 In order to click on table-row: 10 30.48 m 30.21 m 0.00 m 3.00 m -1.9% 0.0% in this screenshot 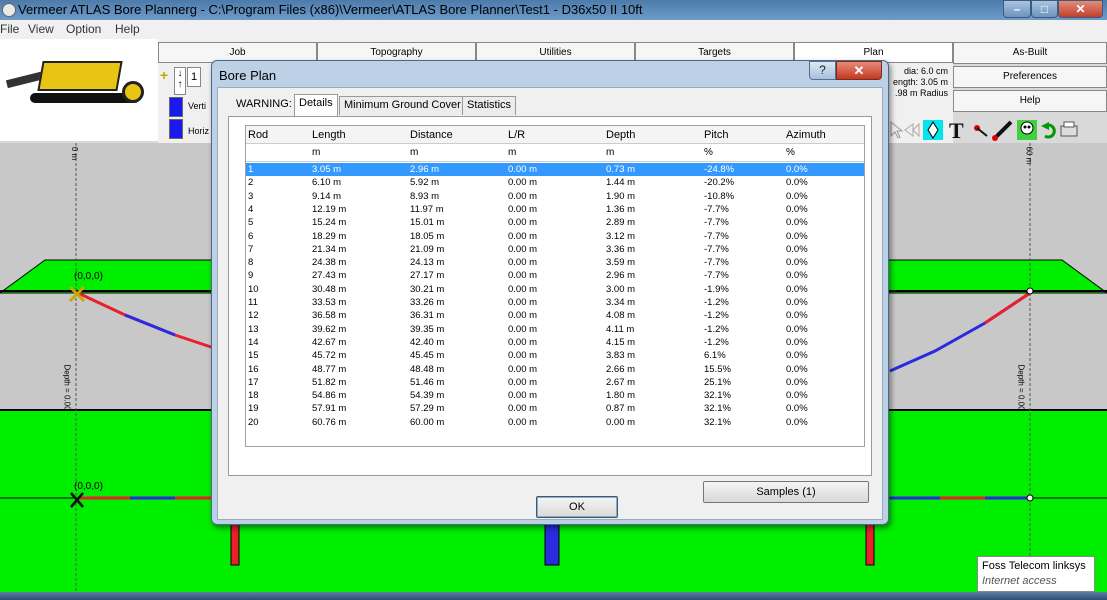, I will do `click(555, 289)`.